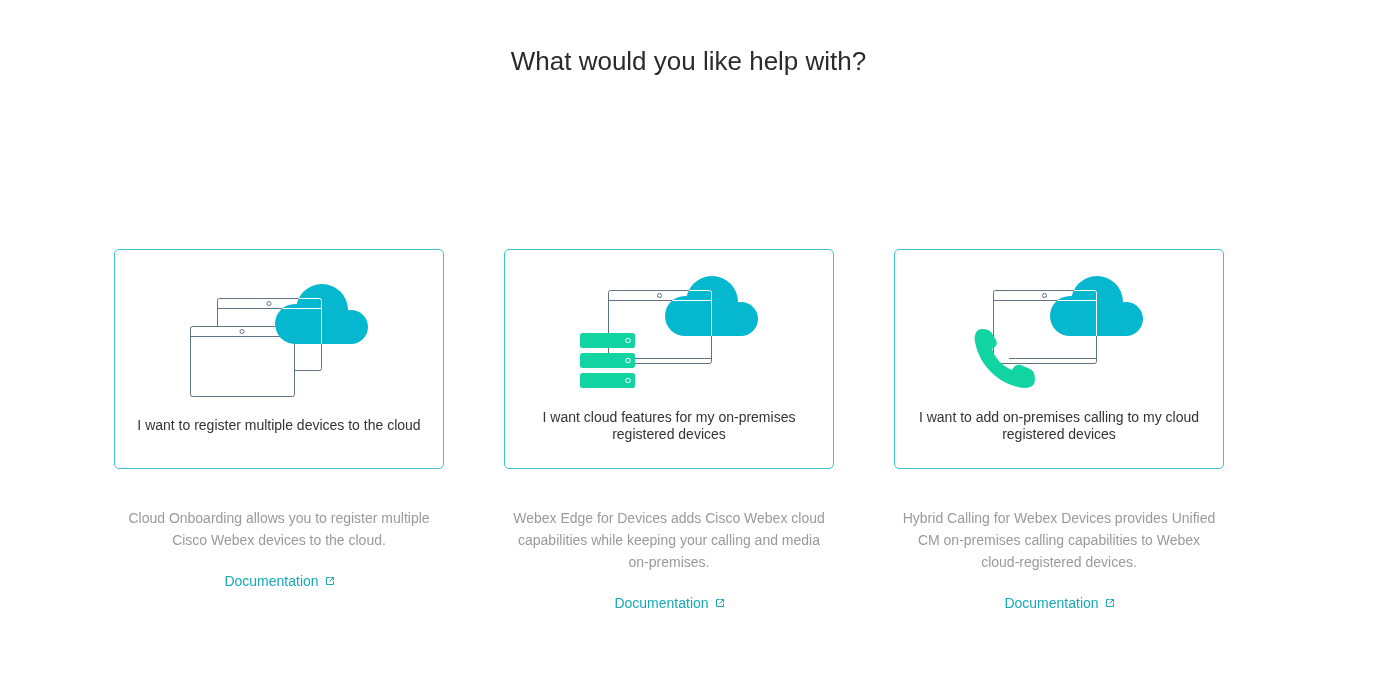 Image resolution: width=1377 pixels, height=679 pixels. I want to click on option-description: Cloud Onboarding allows you to register multiple Cisco Webex devices to the cloud., so click(279, 529).